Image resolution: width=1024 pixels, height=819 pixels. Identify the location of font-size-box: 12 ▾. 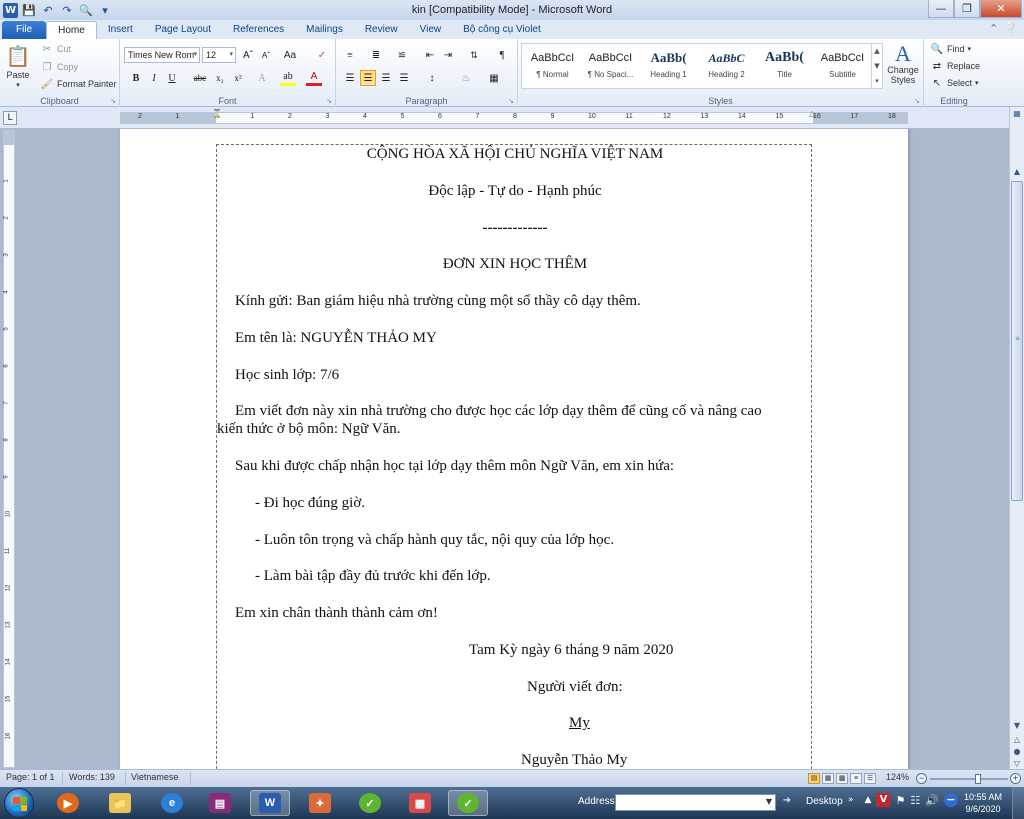
(219, 55).